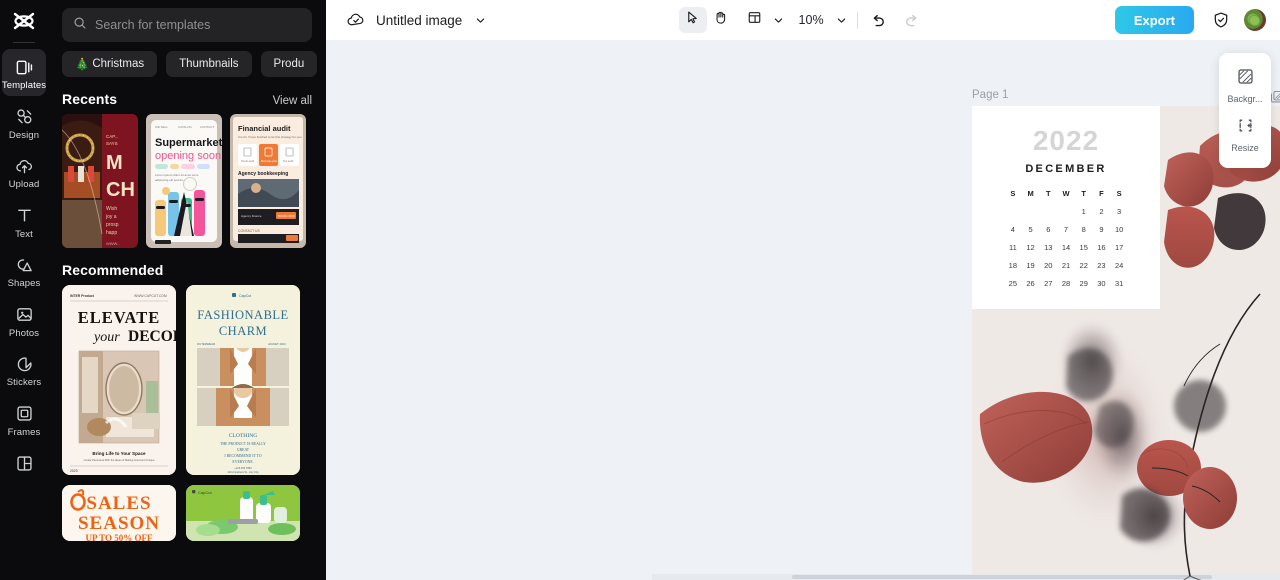  What do you see at coordinates (187, 95) in the screenshot?
I see `recents-header: Recents View all` at bounding box center [187, 95].